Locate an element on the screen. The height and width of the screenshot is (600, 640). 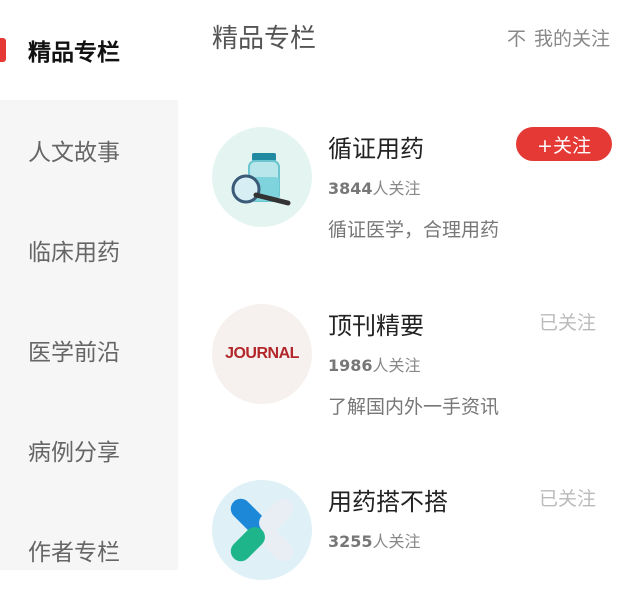
column-description: 了解国内外一手资讯 is located at coordinates (414, 407).